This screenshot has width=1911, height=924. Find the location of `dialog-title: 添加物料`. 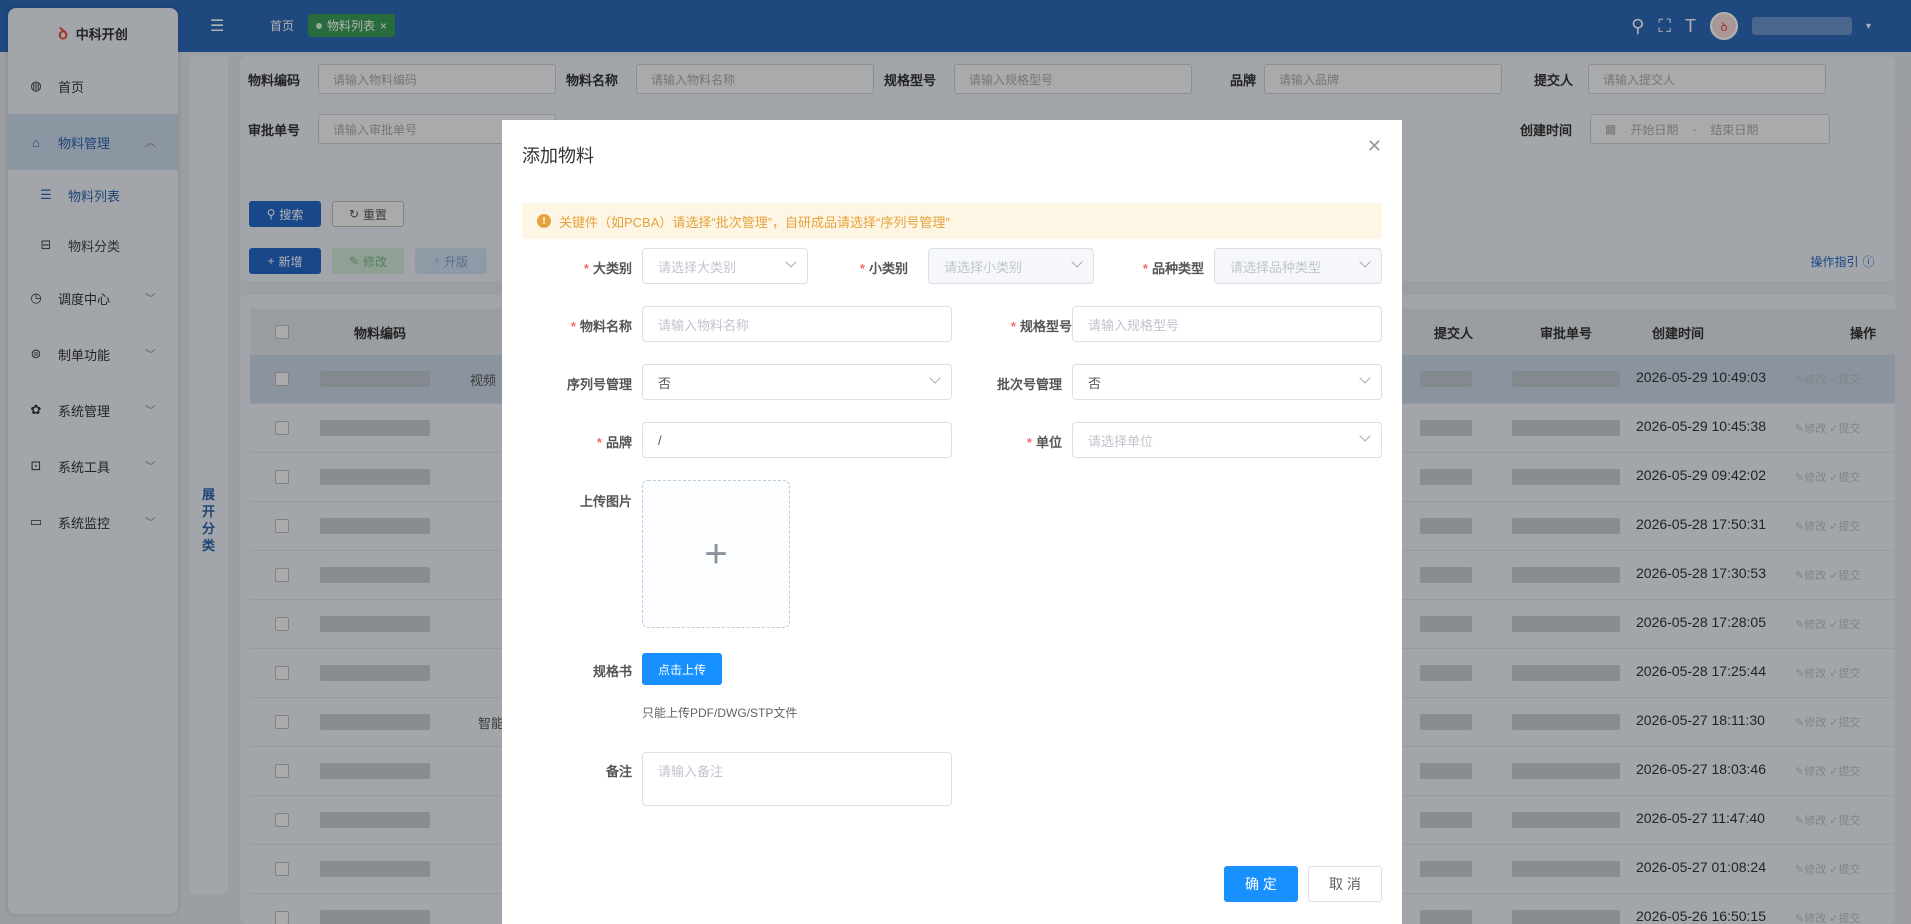

dialog-title: 添加物料 is located at coordinates (558, 156).